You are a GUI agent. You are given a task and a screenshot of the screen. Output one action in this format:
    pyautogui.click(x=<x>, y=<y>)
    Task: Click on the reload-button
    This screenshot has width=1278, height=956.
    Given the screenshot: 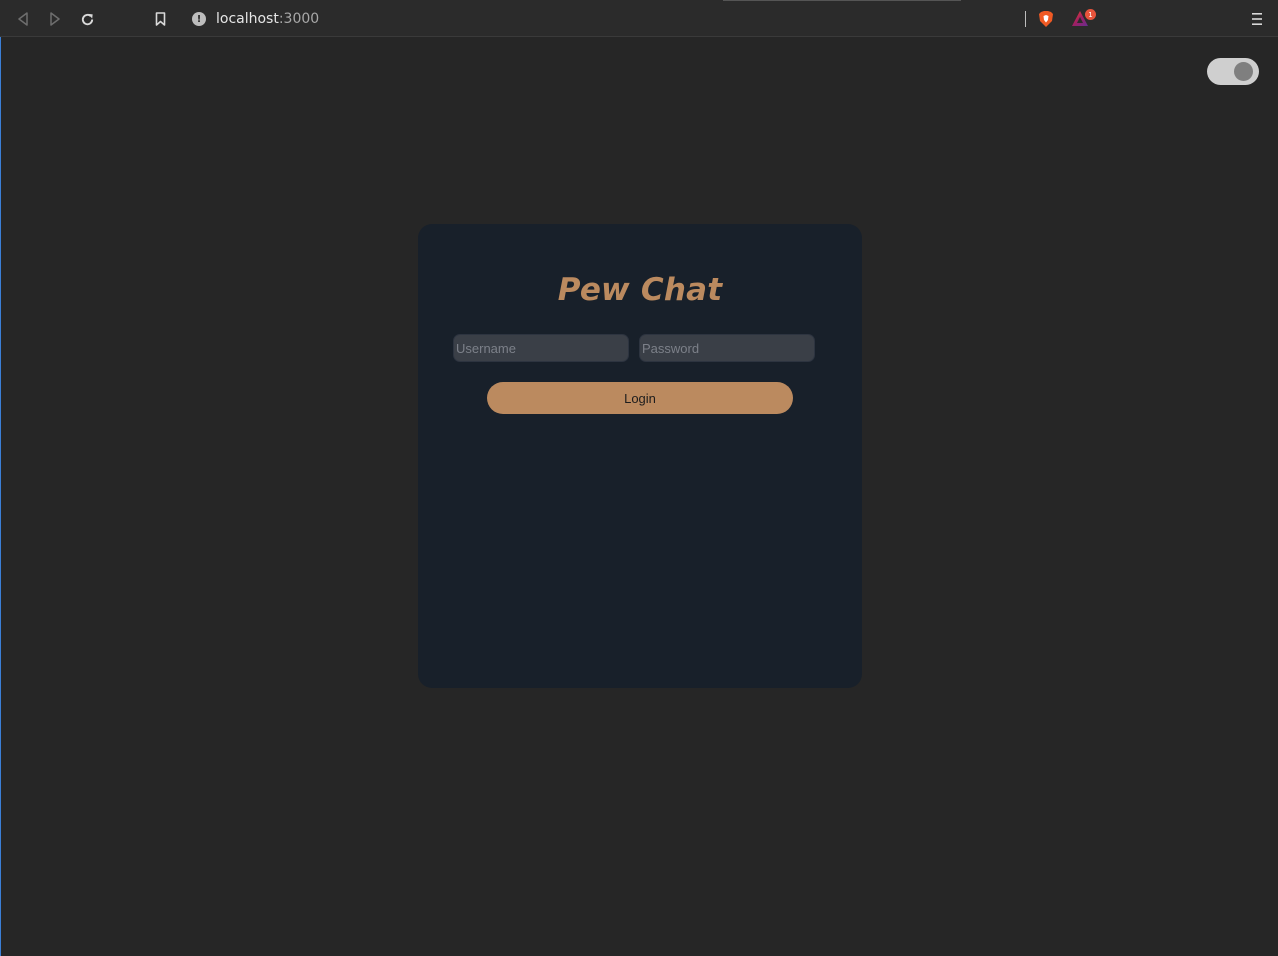 What is the action you would take?
    pyautogui.click(x=87, y=19)
    